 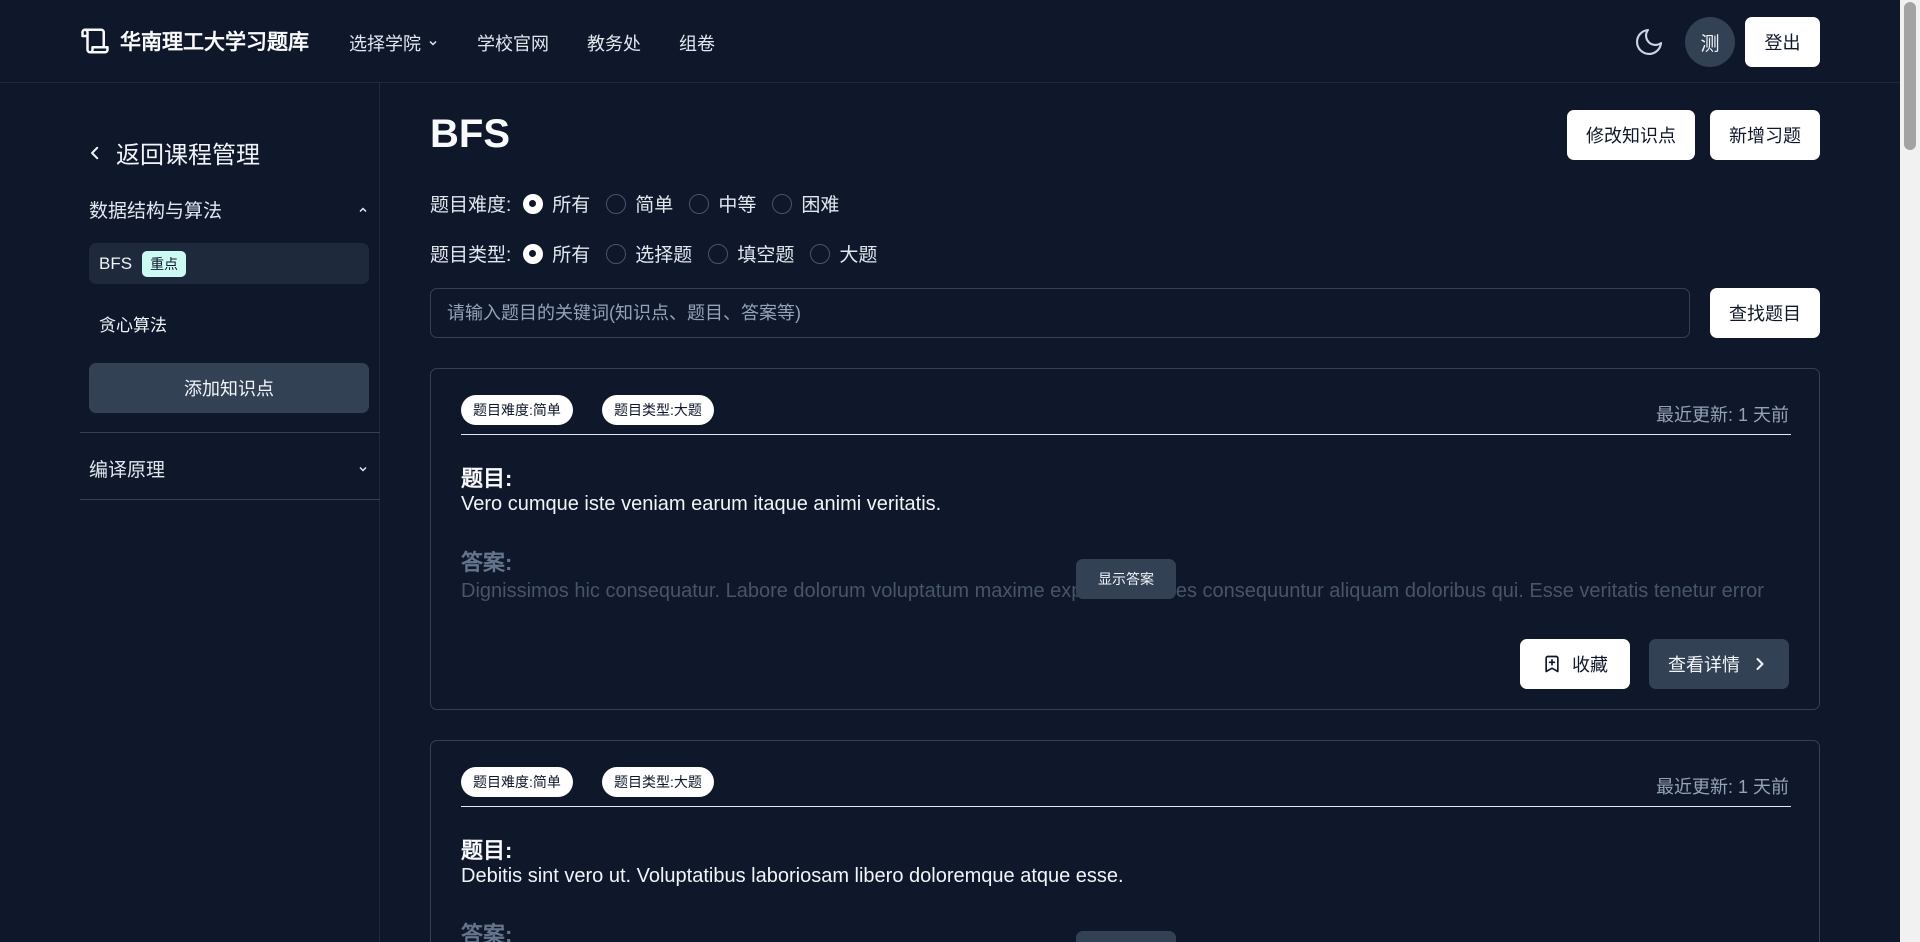 What do you see at coordinates (229, 388) in the screenshot?
I see `add-knowledge-point-button: 添加知识点` at bounding box center [229, 388].